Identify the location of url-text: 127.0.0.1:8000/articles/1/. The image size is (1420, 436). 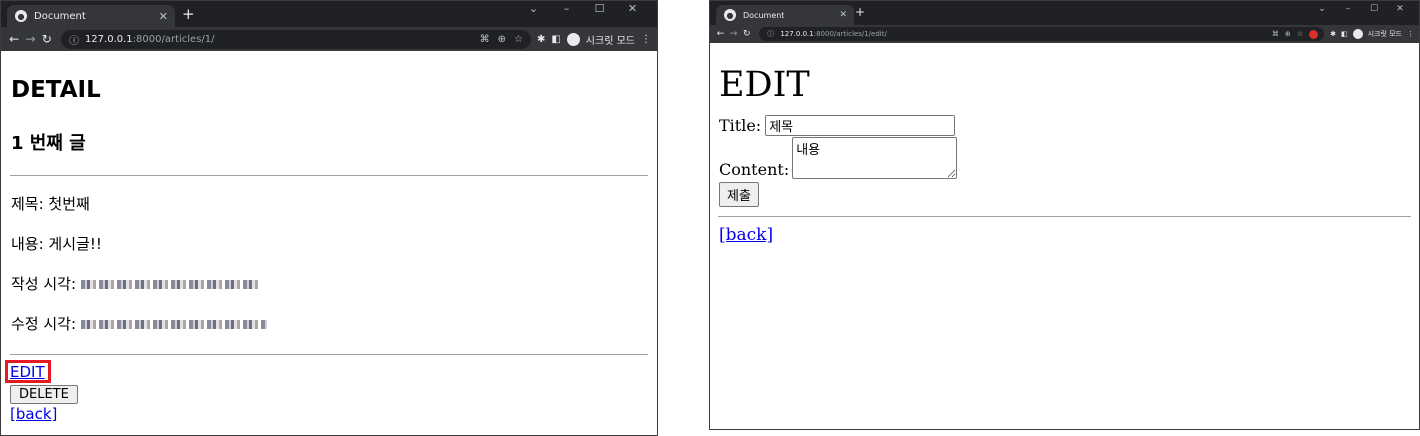
(149, 39).